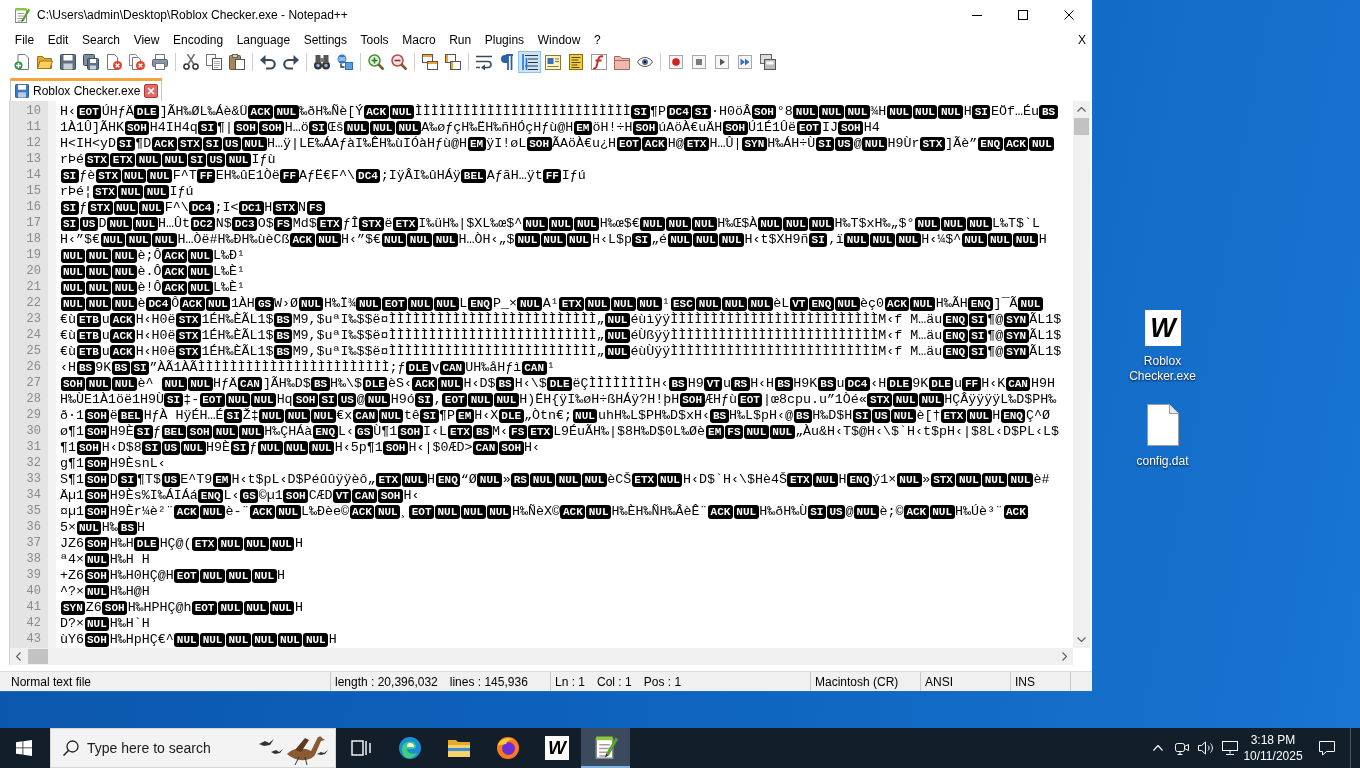 The width and height of the screenshot is (1360, 768). What do you see at coordinates (286, 383) in the screenshot?
I see `code-text: ]ÃH‰D$` at bounding box center [286, 383].